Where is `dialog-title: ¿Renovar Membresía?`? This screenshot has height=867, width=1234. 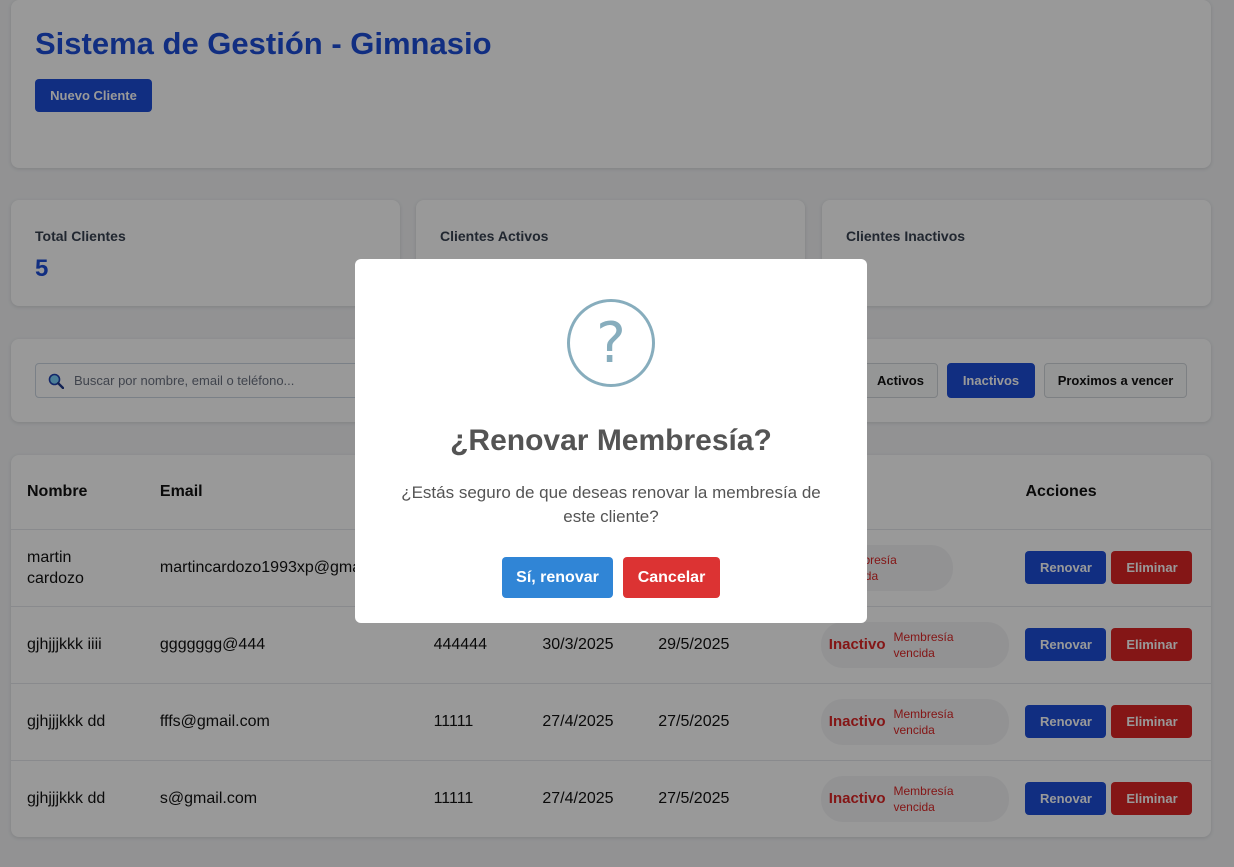 dialog-title: ¿Renovar Membresía? is located at coordinates (611, 440).